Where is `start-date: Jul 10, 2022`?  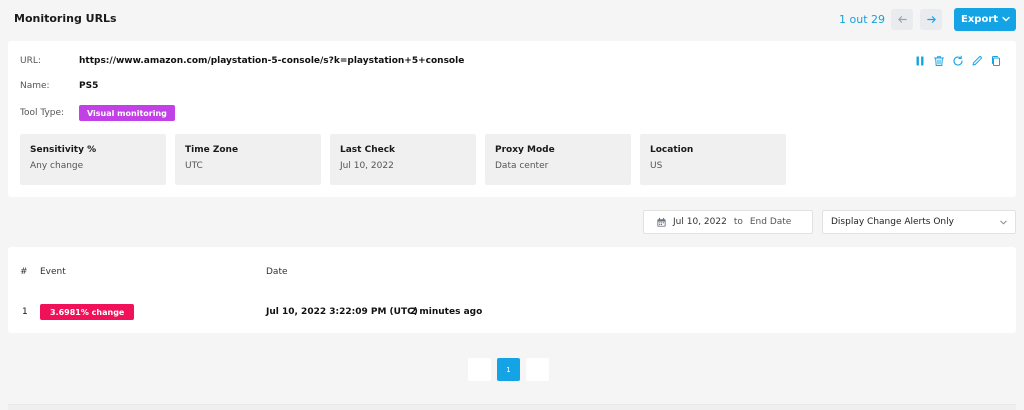
start-date: Jul 10, 2022 is located at coordinates (700, 222).